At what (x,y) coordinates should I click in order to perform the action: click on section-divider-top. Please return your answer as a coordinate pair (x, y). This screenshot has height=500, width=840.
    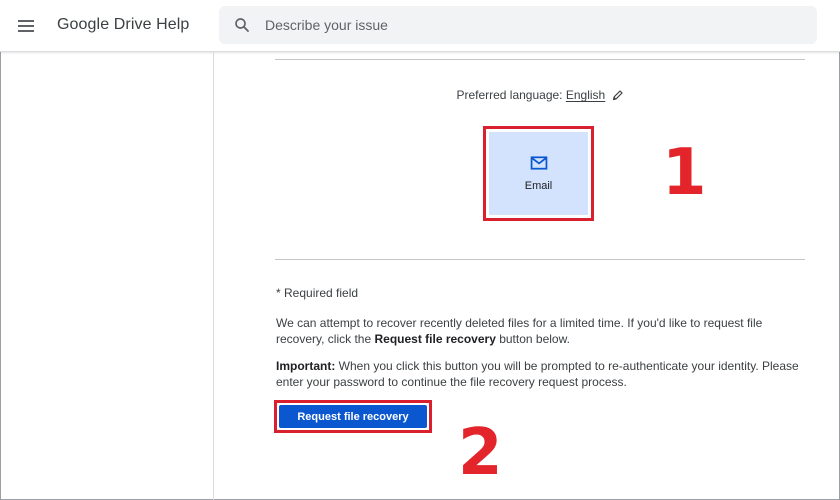
    Looking at the image, I should click on (540, 59).